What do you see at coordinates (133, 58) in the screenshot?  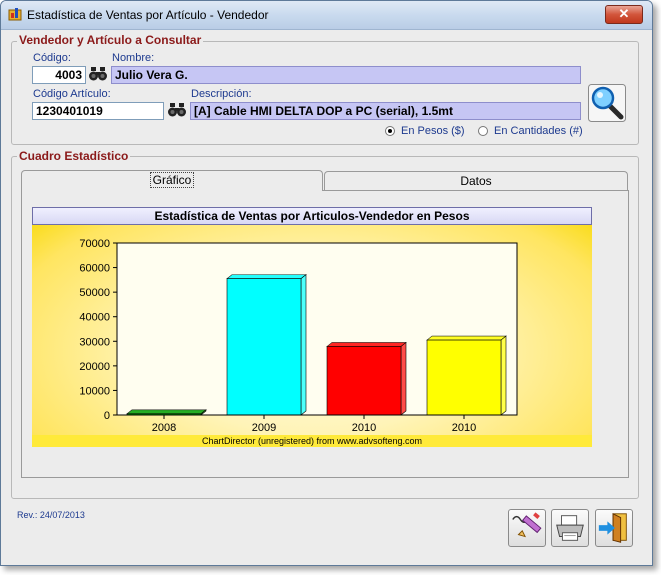 I see `nombre-label: Nombre:` at bounding box center [133, 58].